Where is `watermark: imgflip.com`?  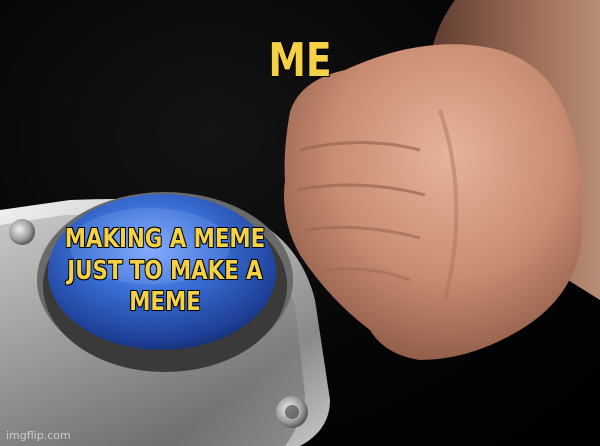 watermark: imgflip.com is located at coordinates (38, 435).